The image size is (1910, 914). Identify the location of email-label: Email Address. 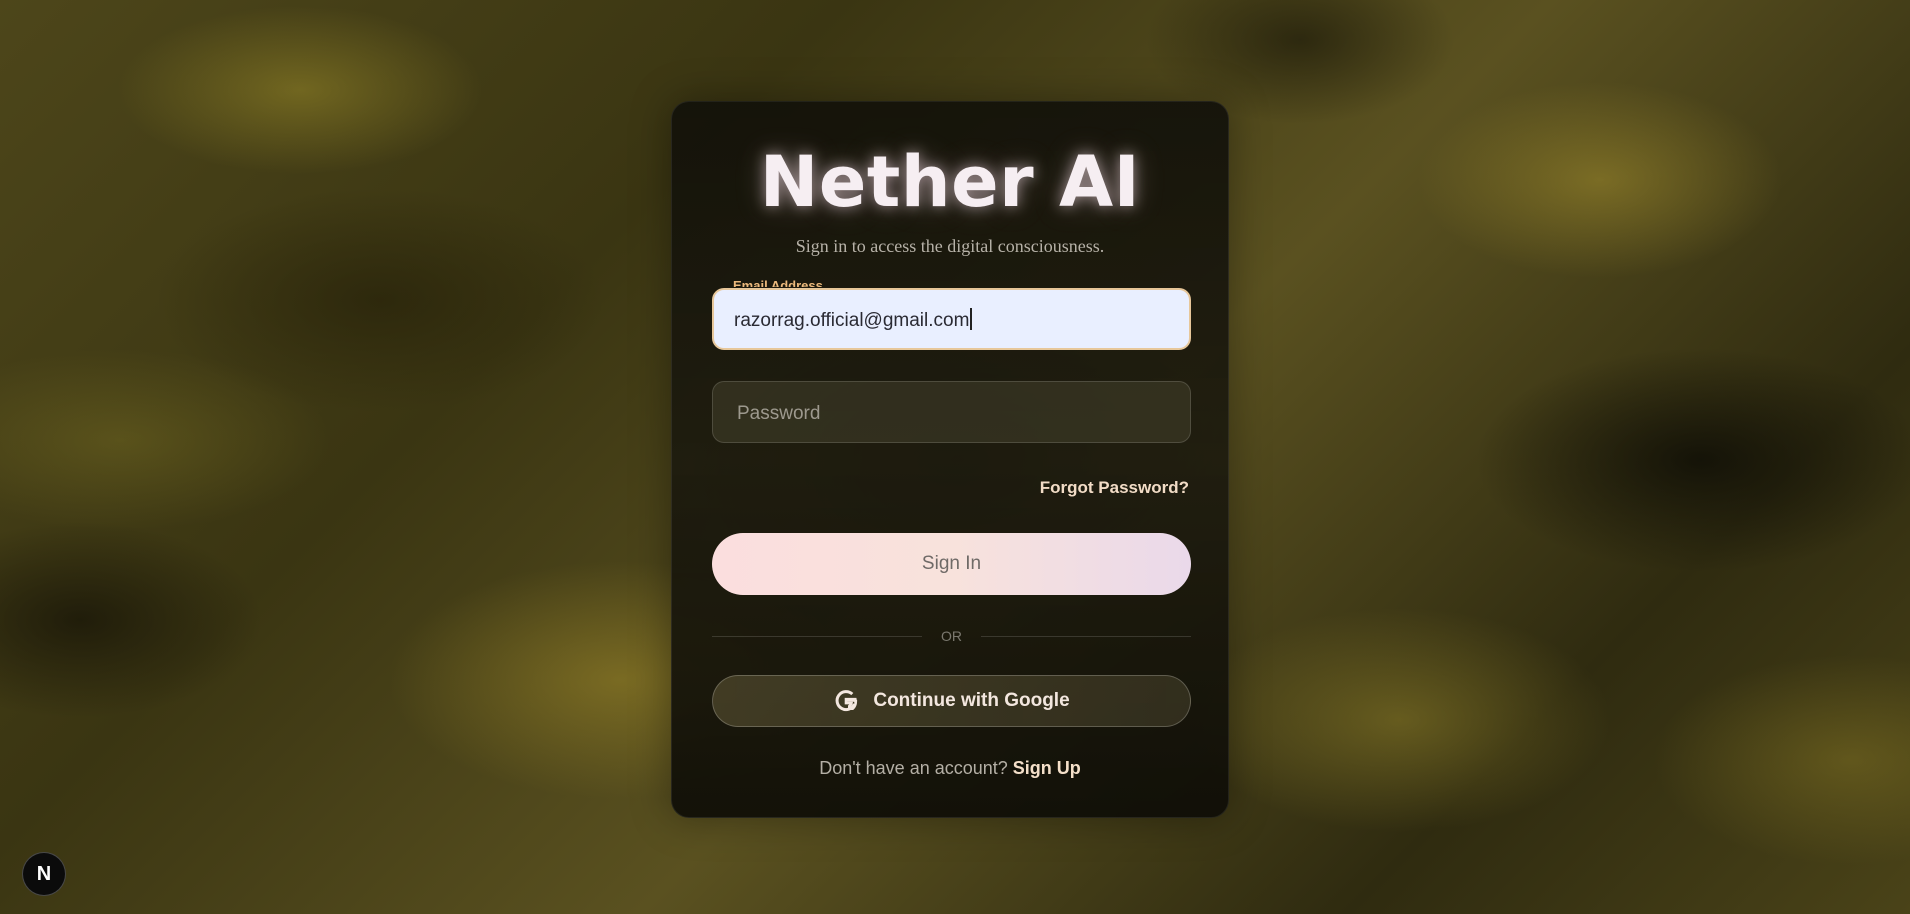
(778, 282).